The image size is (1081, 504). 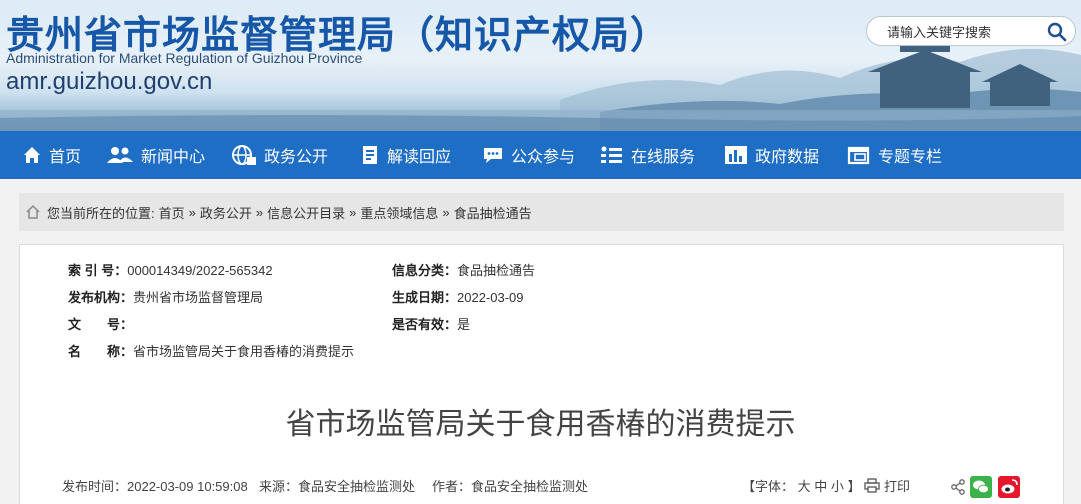 What do you see at coordinates (981, 487) in the screenshot?
I see `wechat-icon` at bounding box center [981, 487].